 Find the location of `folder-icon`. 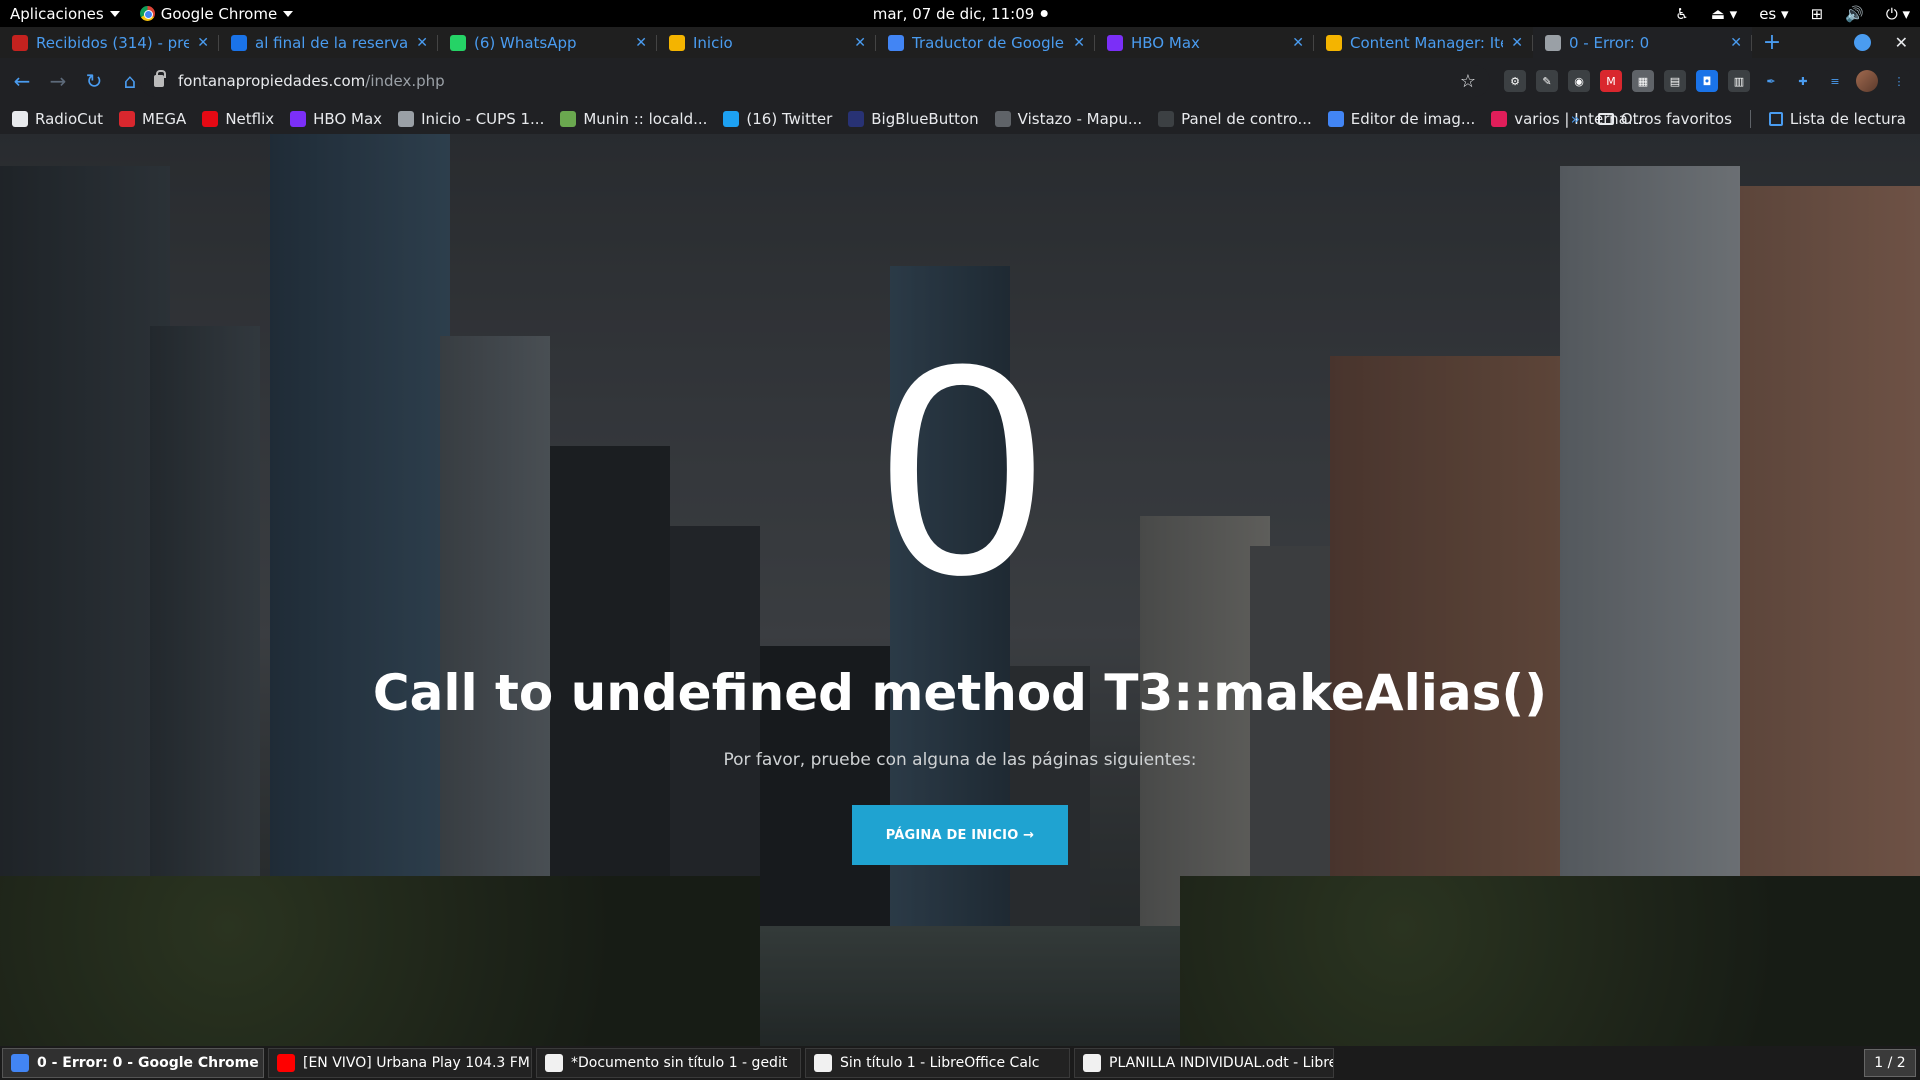

folder-icon is located at coordinates (1605, 119).